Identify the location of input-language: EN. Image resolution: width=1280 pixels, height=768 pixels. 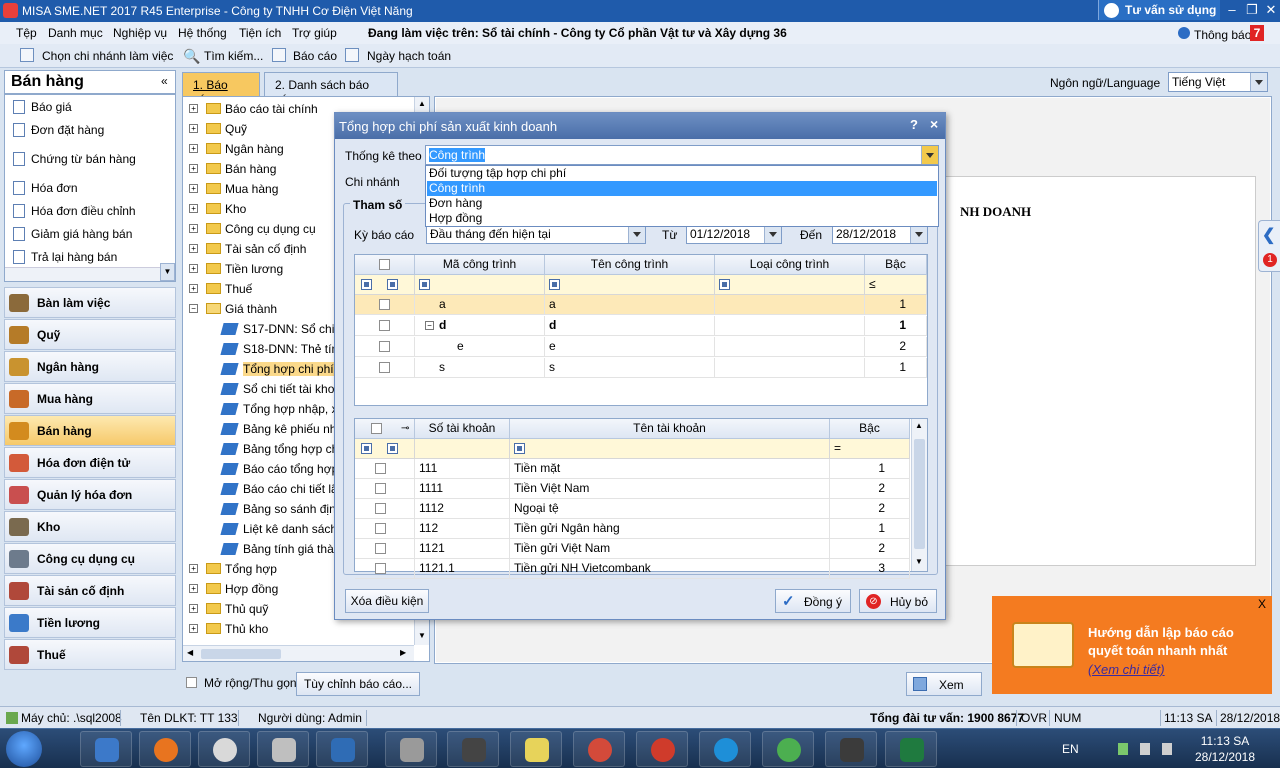
(1070, 749).